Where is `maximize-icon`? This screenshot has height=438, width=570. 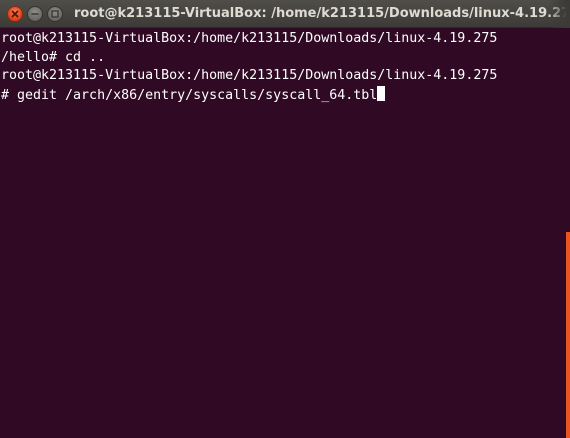 maximize-icon is located at coordinates (55, 14).